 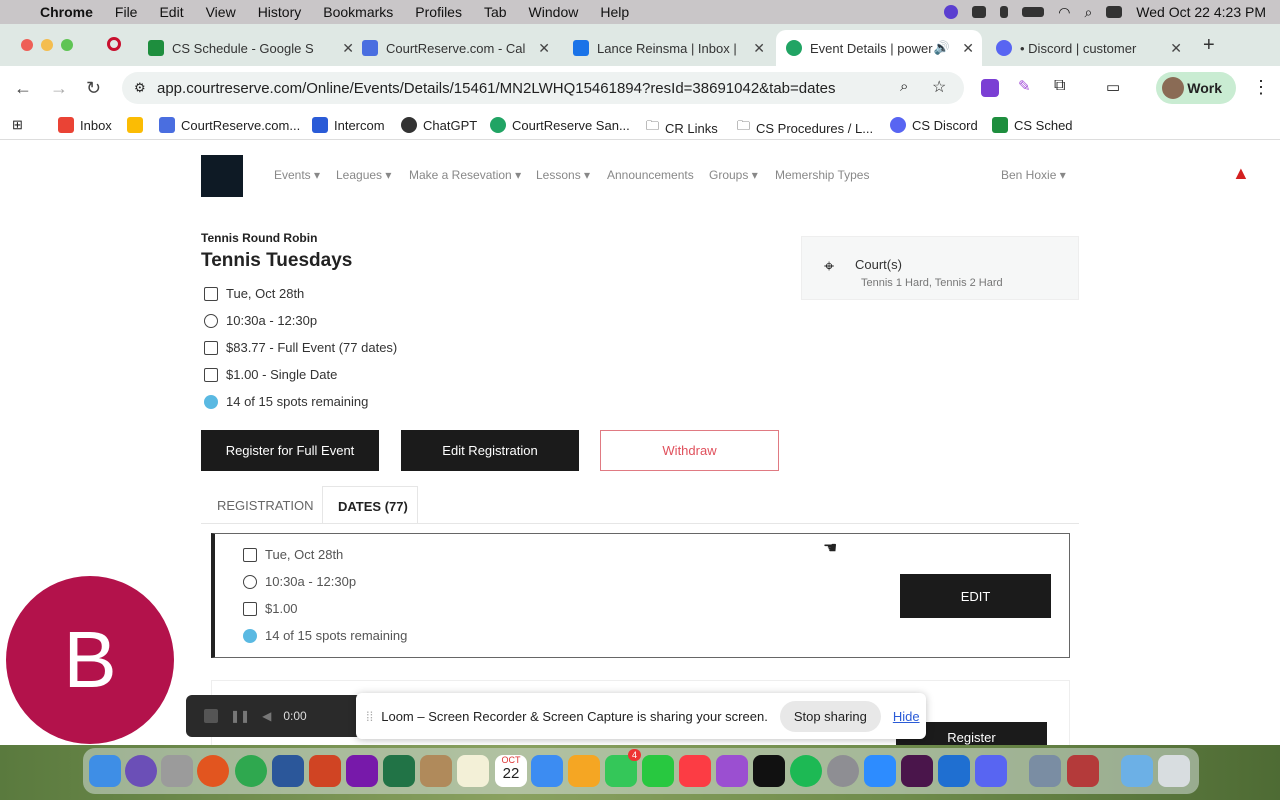 I want to click on onenote-icon, so click(x=362, y=771).